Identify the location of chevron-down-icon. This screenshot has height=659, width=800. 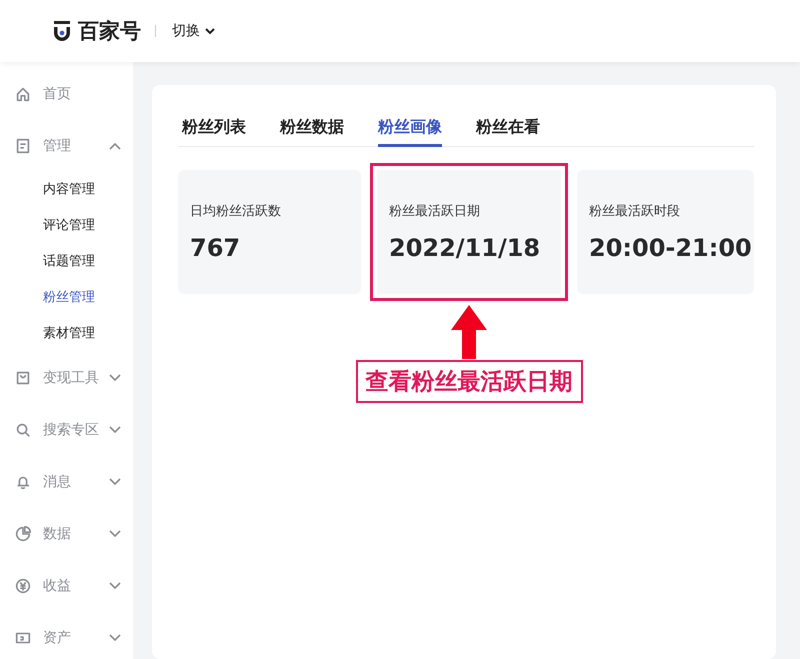
(210, 31).